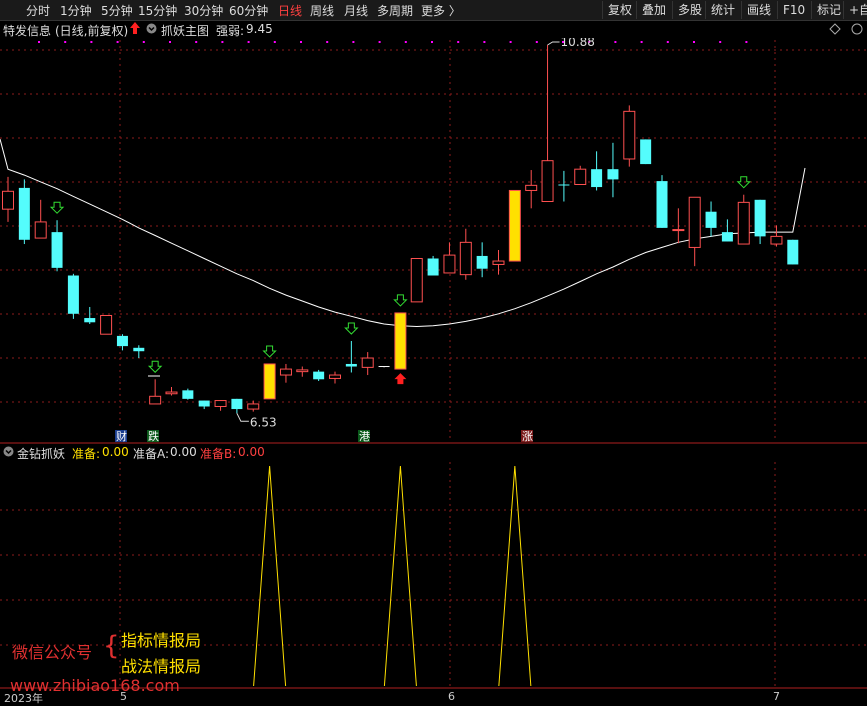  What do you see at coordinates (433, 697) in the screenshot?
I see `x-axis: 2023年 5 6 7` at bounding box center [433, 697].